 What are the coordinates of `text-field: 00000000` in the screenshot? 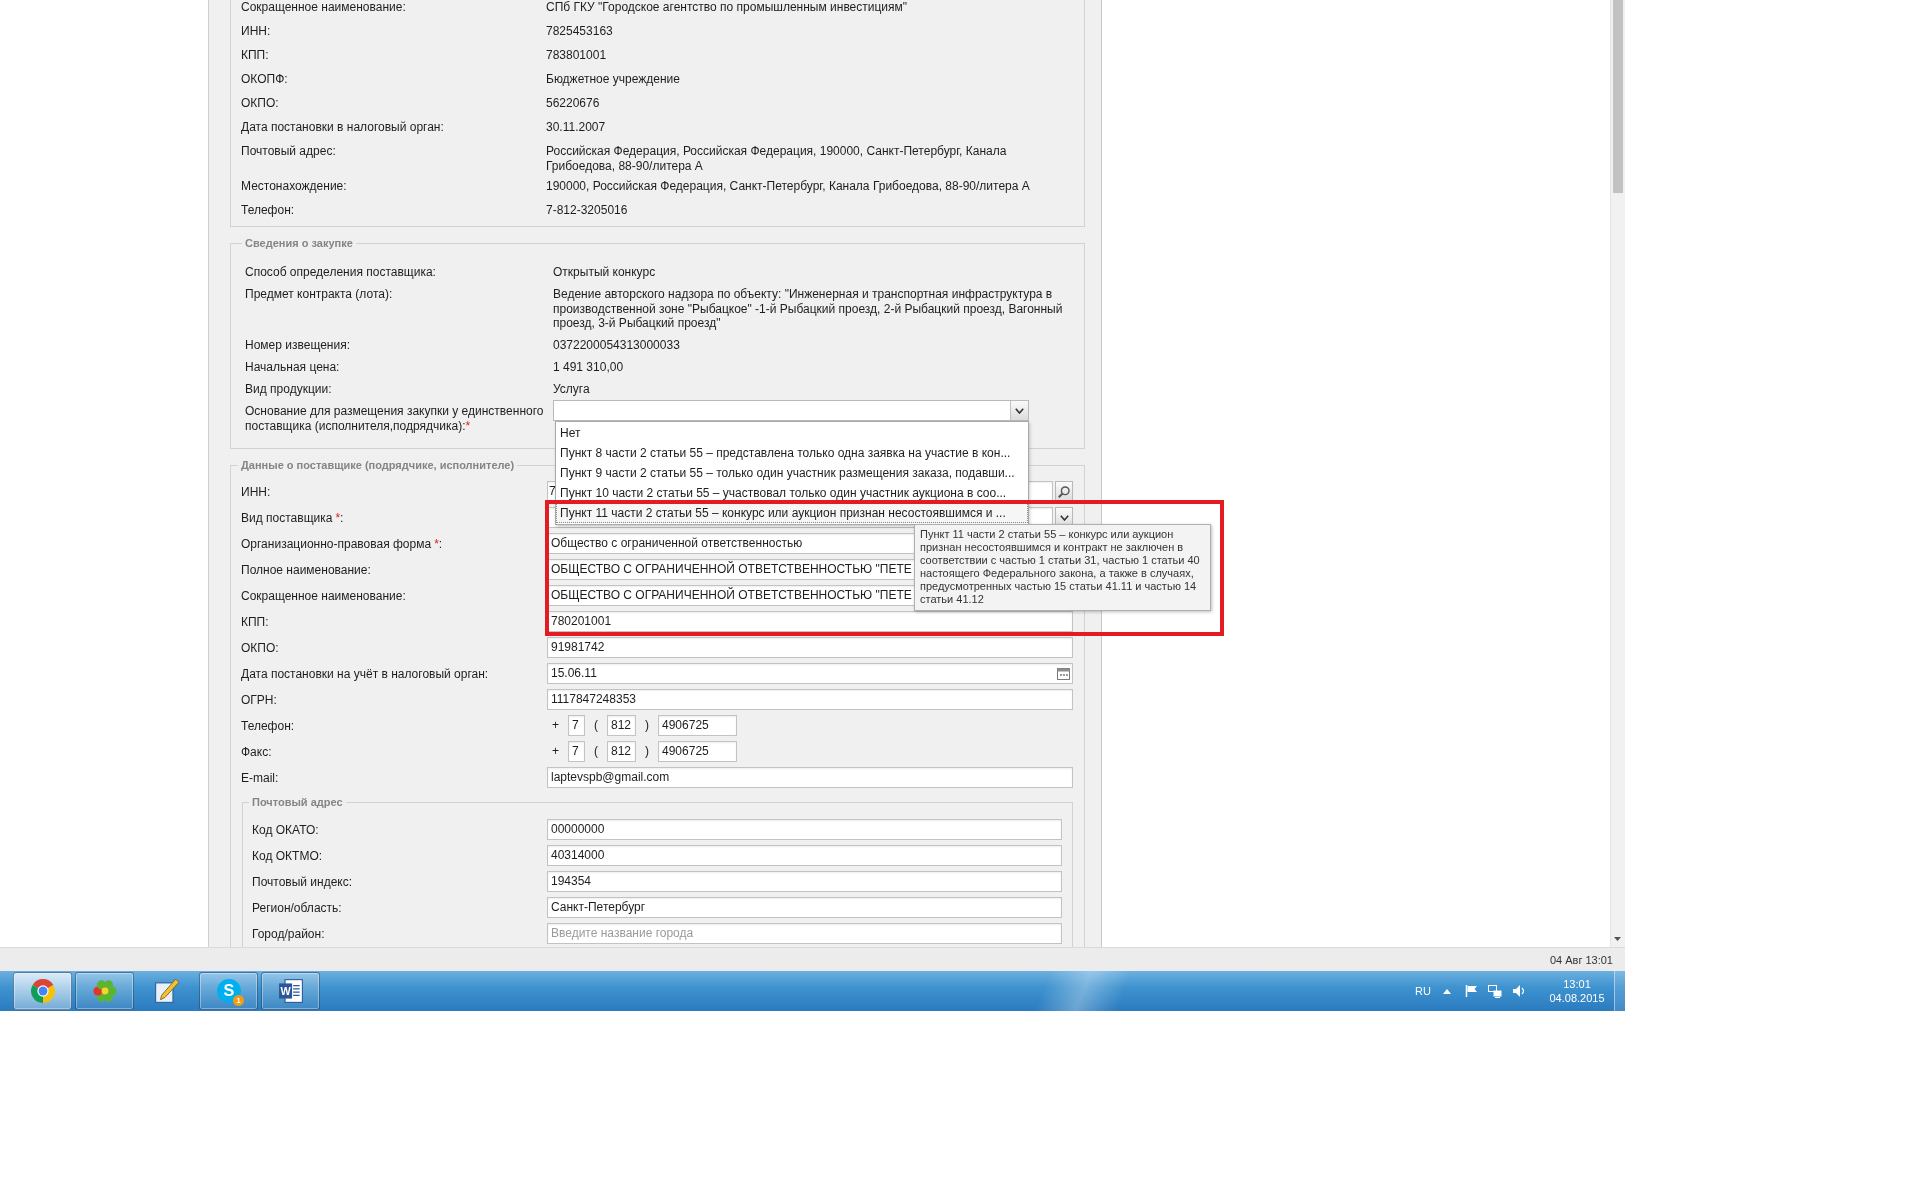 It's located at (804, 829).